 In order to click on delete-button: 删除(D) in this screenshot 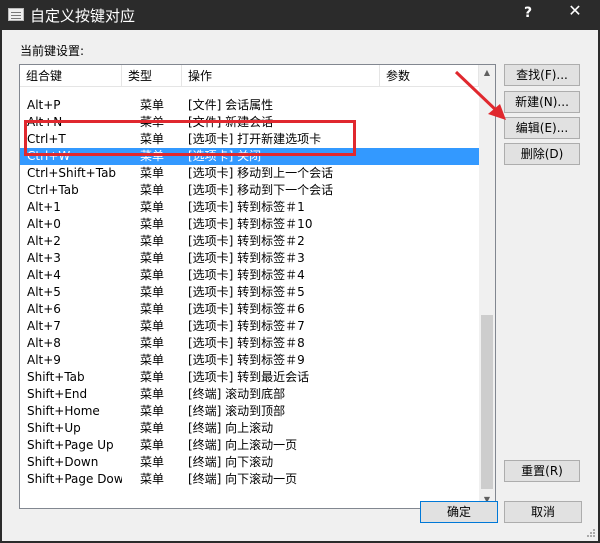, I will do `click(542, 154)`.